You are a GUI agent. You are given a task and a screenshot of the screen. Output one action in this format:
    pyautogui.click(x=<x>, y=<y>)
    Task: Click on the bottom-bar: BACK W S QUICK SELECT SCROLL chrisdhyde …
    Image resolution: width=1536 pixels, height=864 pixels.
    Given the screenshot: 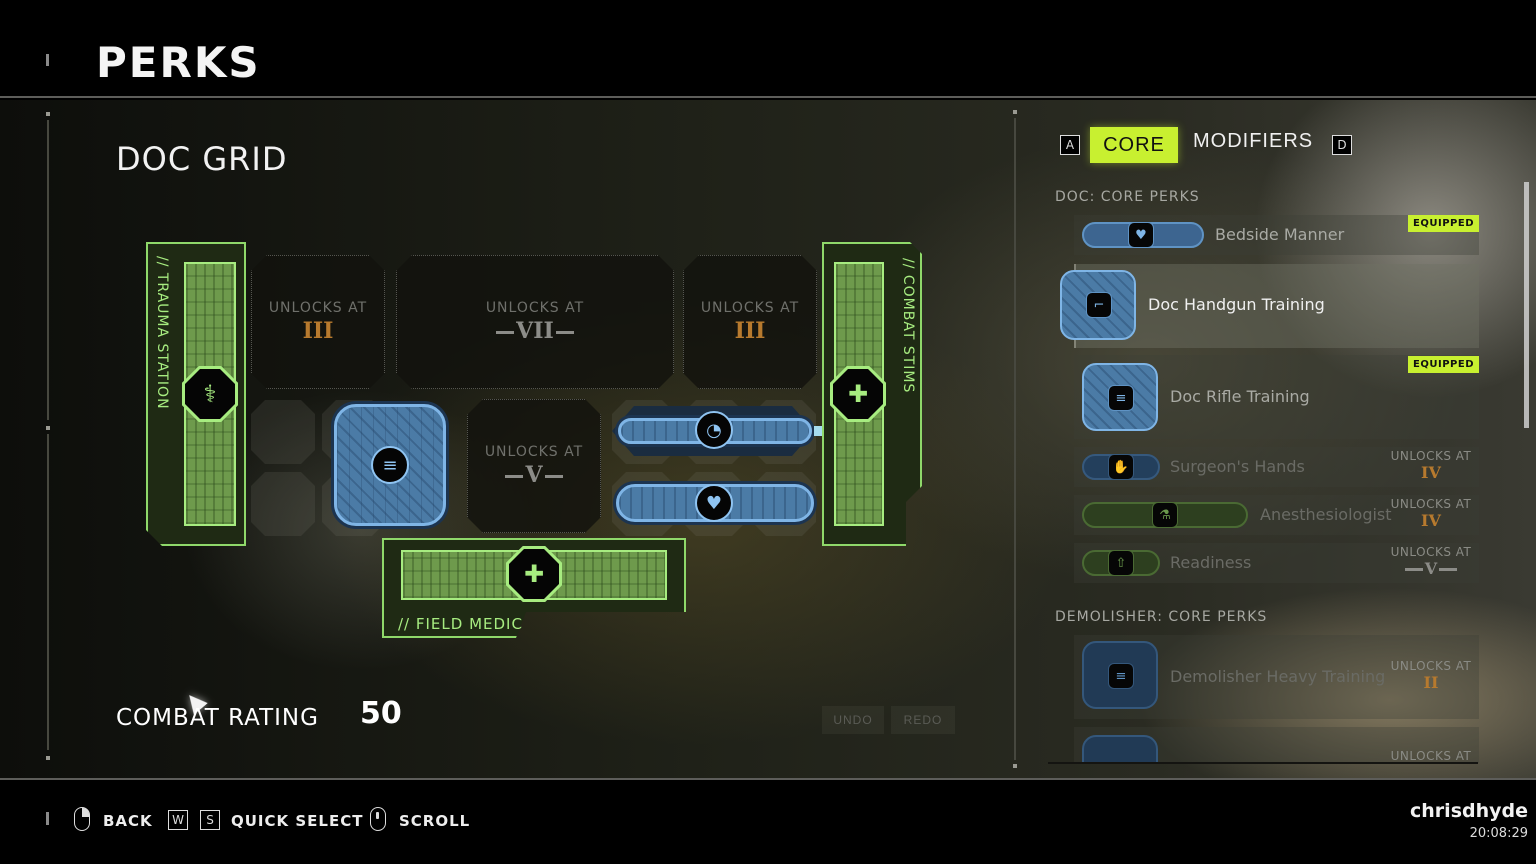 What is the action you would take?
    pyautogui.click(x=768, y=821)
    